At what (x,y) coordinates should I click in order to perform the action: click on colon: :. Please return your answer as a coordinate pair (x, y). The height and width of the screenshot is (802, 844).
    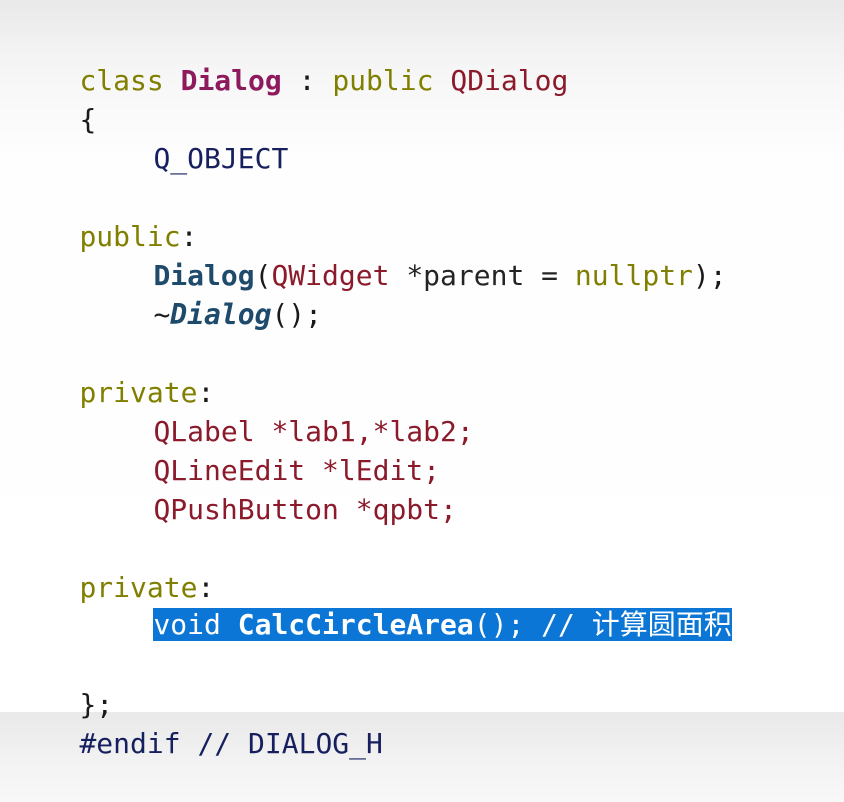
    Looking at the image, I should click on (307, 80).